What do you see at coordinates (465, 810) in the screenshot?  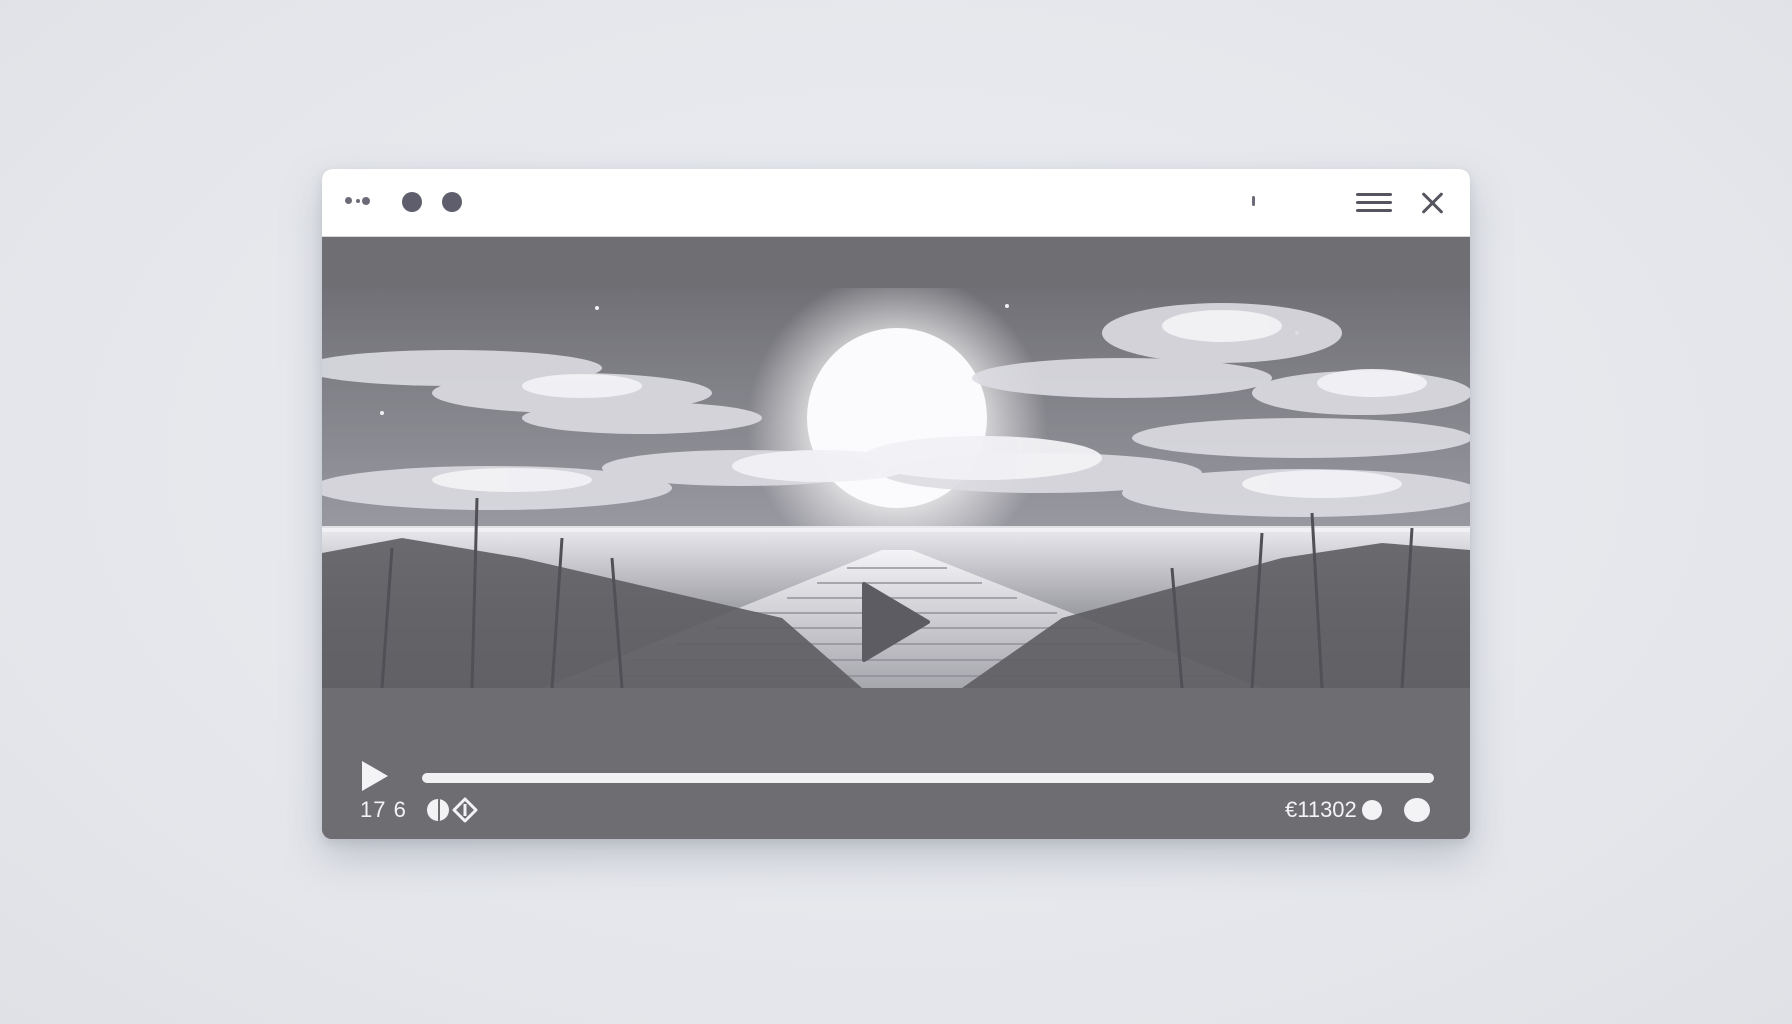 I see `diamond-refresh-icon` at bounding box center [465, 810].